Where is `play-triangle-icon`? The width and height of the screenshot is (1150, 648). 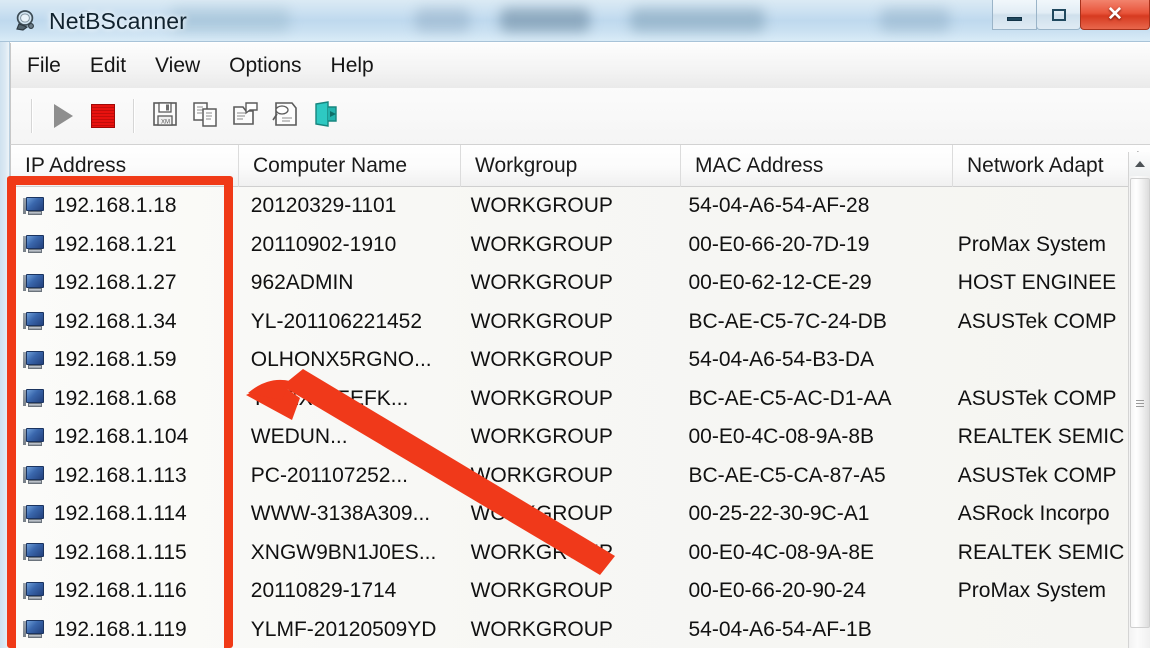
play-triangle-icon is located at coordinates (63, 116).